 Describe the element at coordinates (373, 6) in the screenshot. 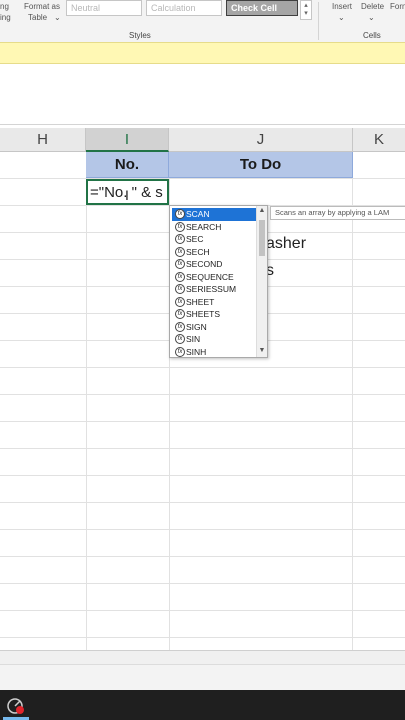

I see `delete-label: Delete` at that location.